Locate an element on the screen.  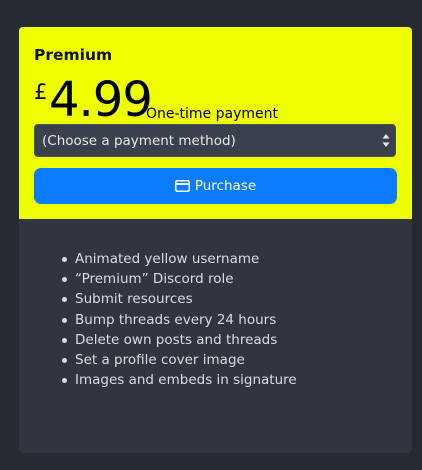
feature-text: Set a profile cover image is located at coordinates (160, 359).